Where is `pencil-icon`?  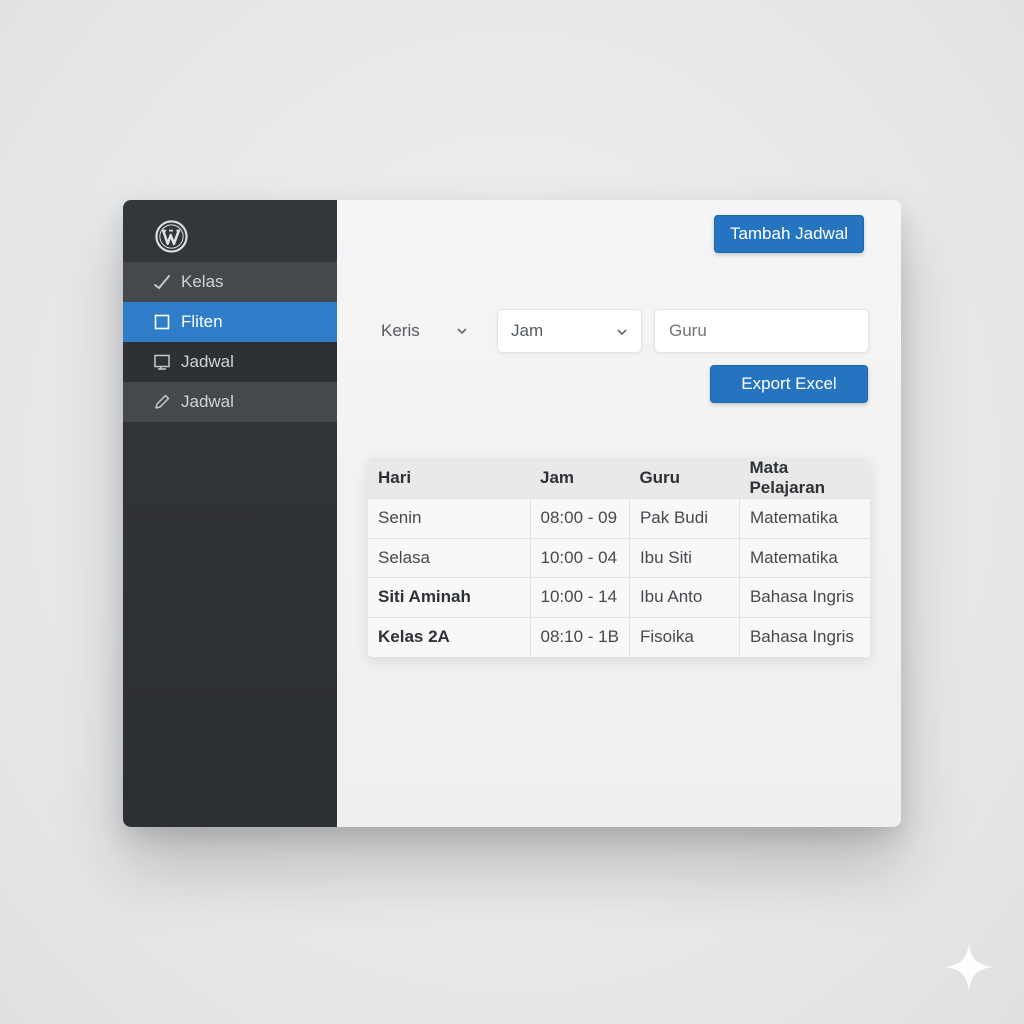 pencil-icon is located at coordinates (162, 402).